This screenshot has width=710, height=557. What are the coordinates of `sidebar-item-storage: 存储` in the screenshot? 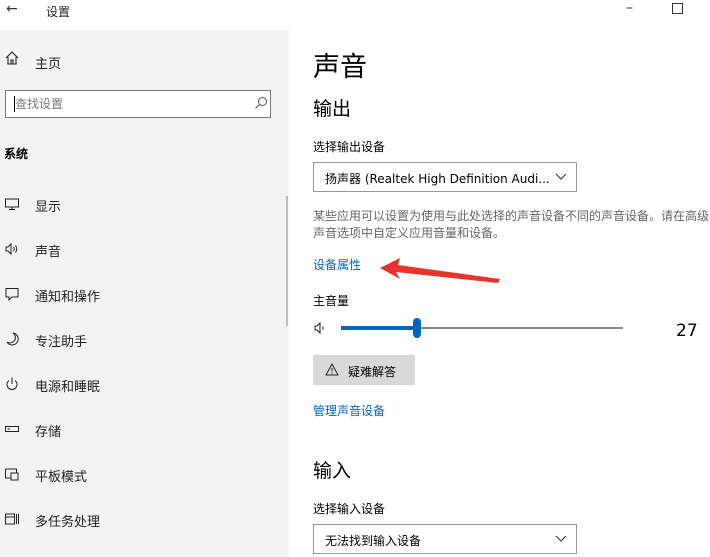 It's located at (144, 429).